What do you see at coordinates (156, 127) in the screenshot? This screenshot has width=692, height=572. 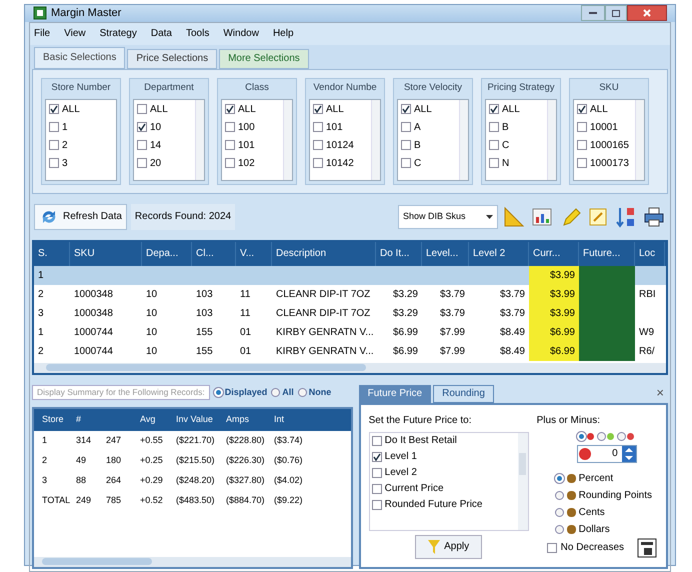 I see `checkbox-label: 10` at bounding box center [156, 127].